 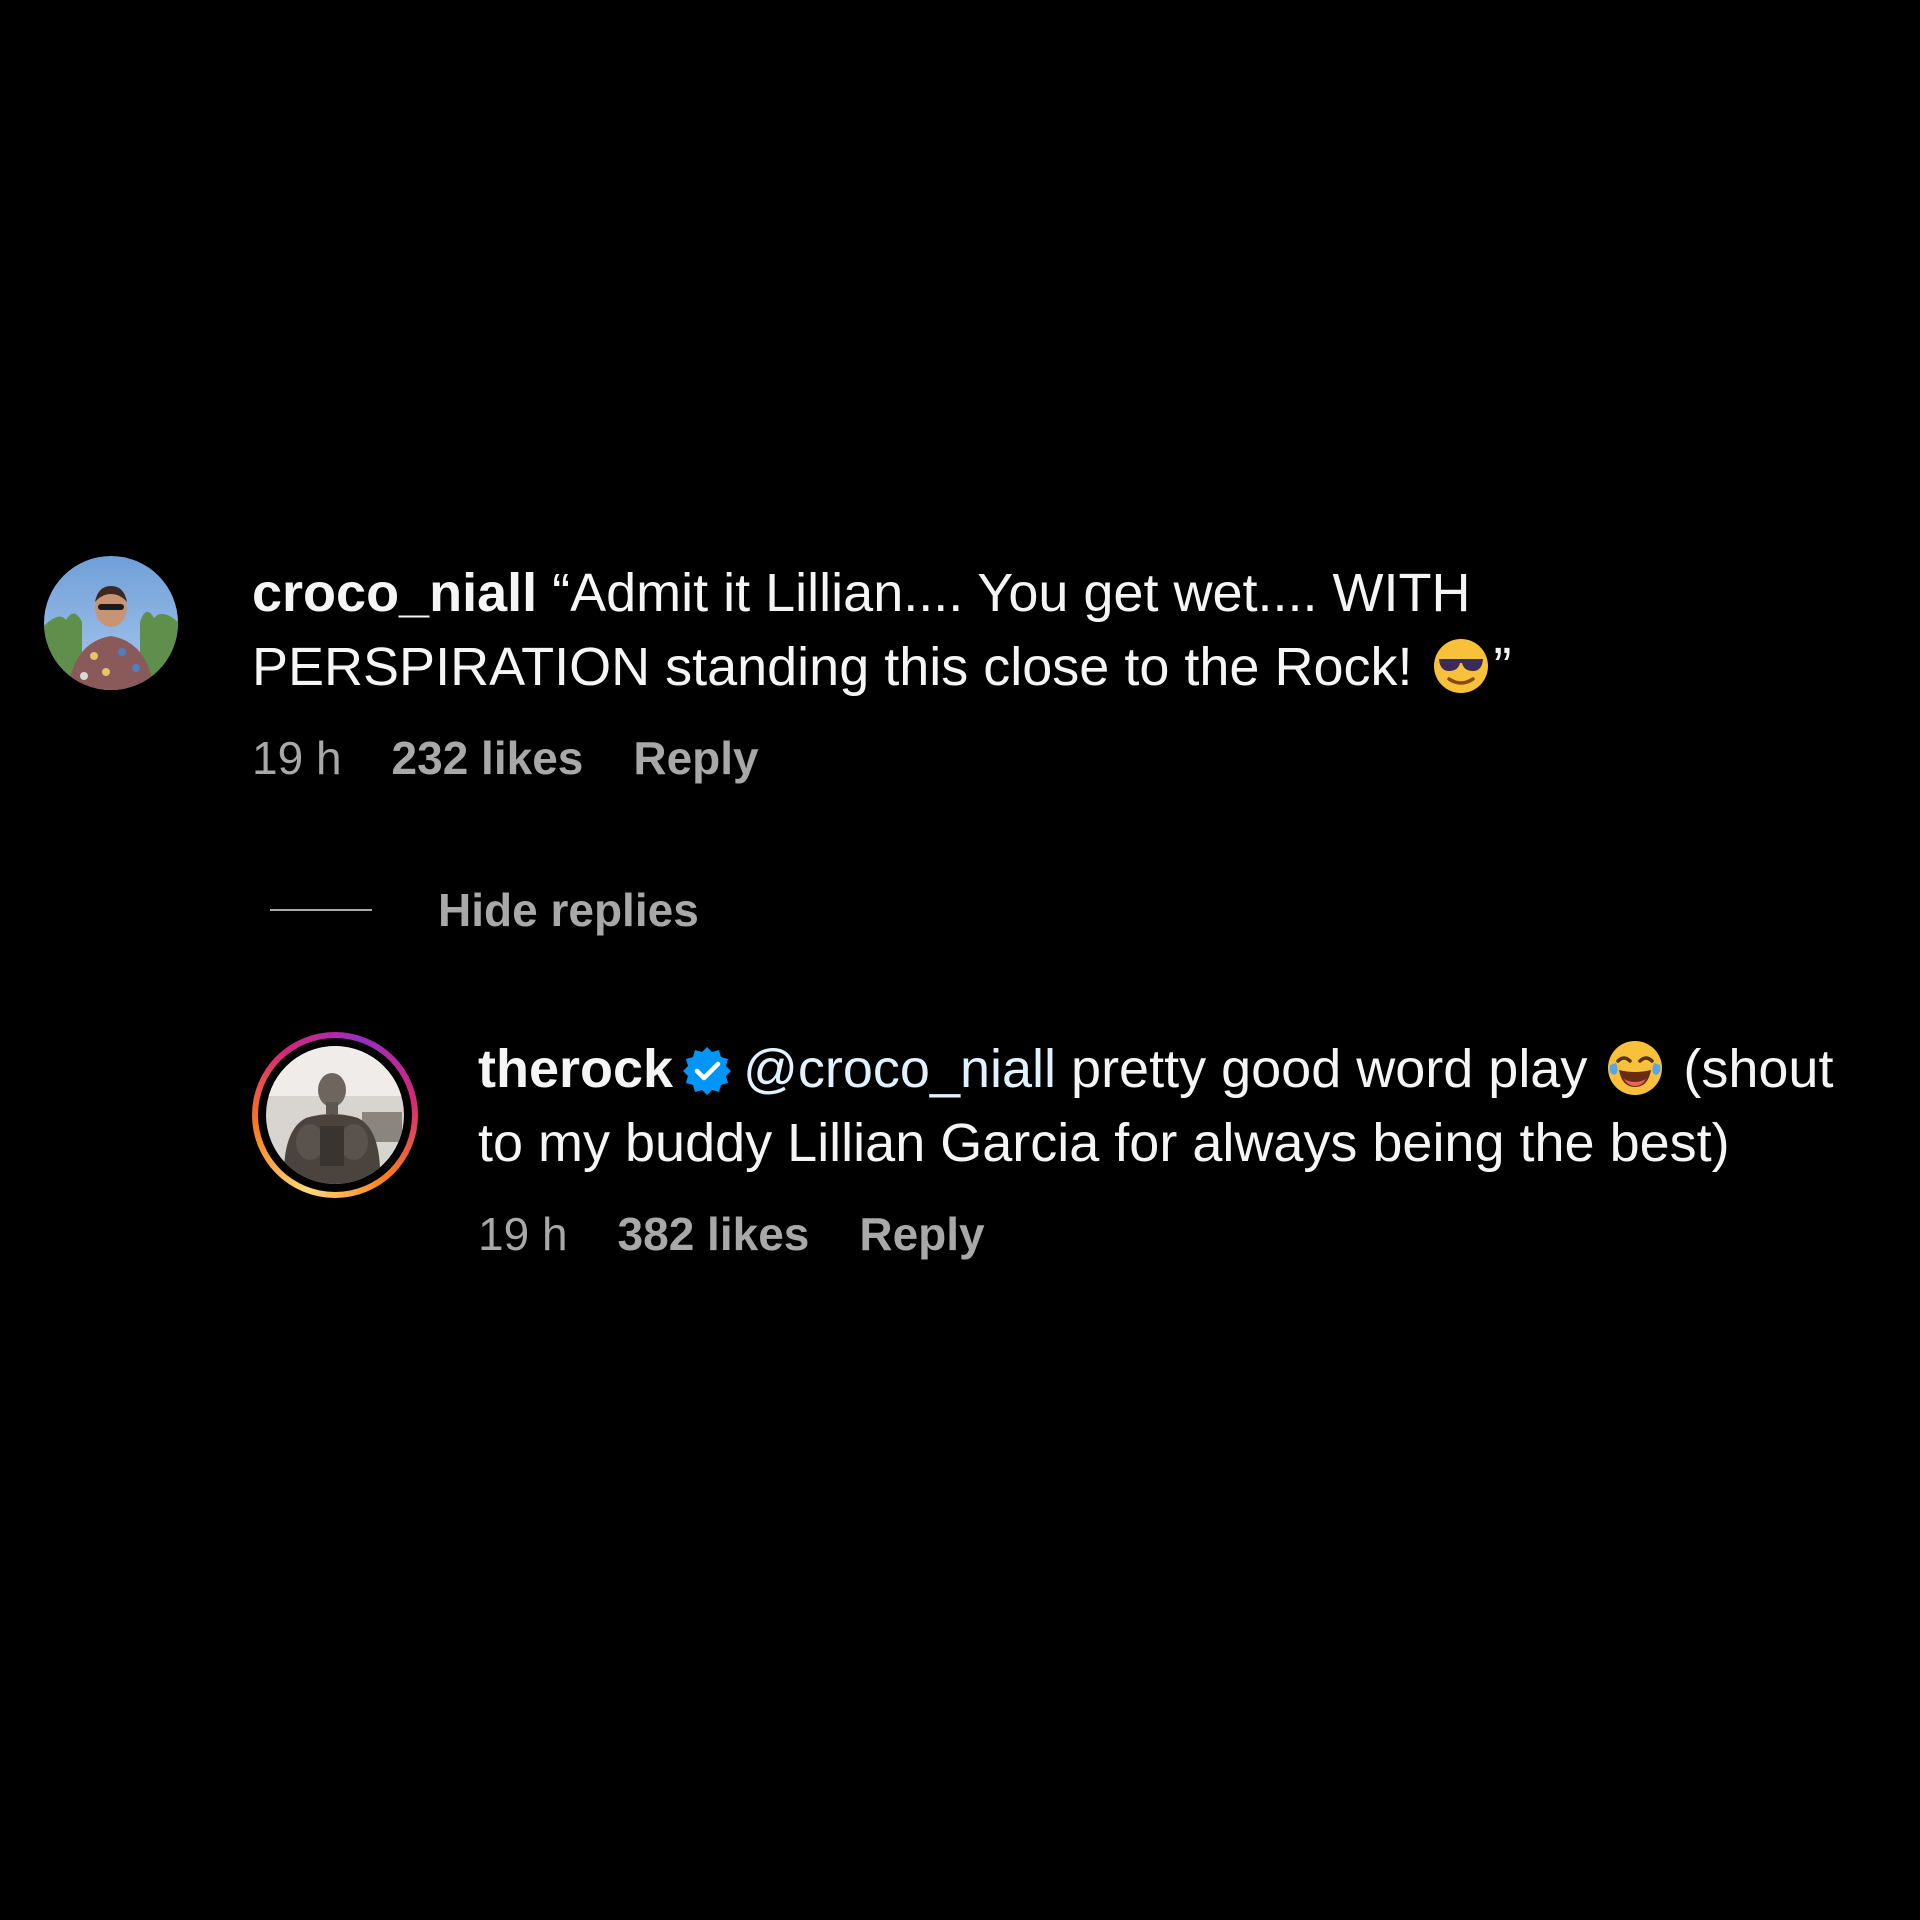 I want to click on hide-replies-button: Hide replies, so click(x=484, y=910).